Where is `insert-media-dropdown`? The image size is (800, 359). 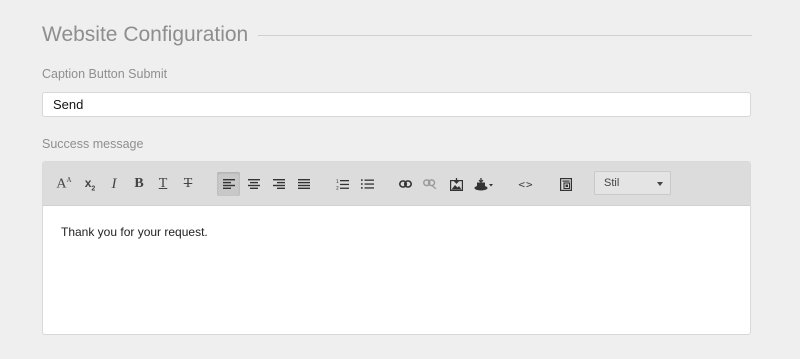 insert-media-dropdown is located at coordinates (484, 184).